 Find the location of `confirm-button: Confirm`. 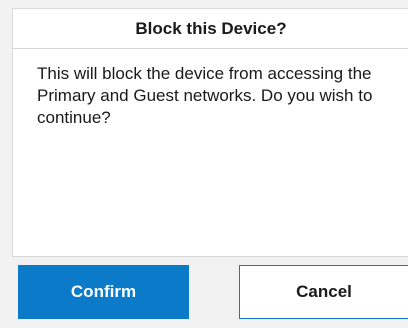

confirm-button: Confirm is located at coordinates (103, 292).